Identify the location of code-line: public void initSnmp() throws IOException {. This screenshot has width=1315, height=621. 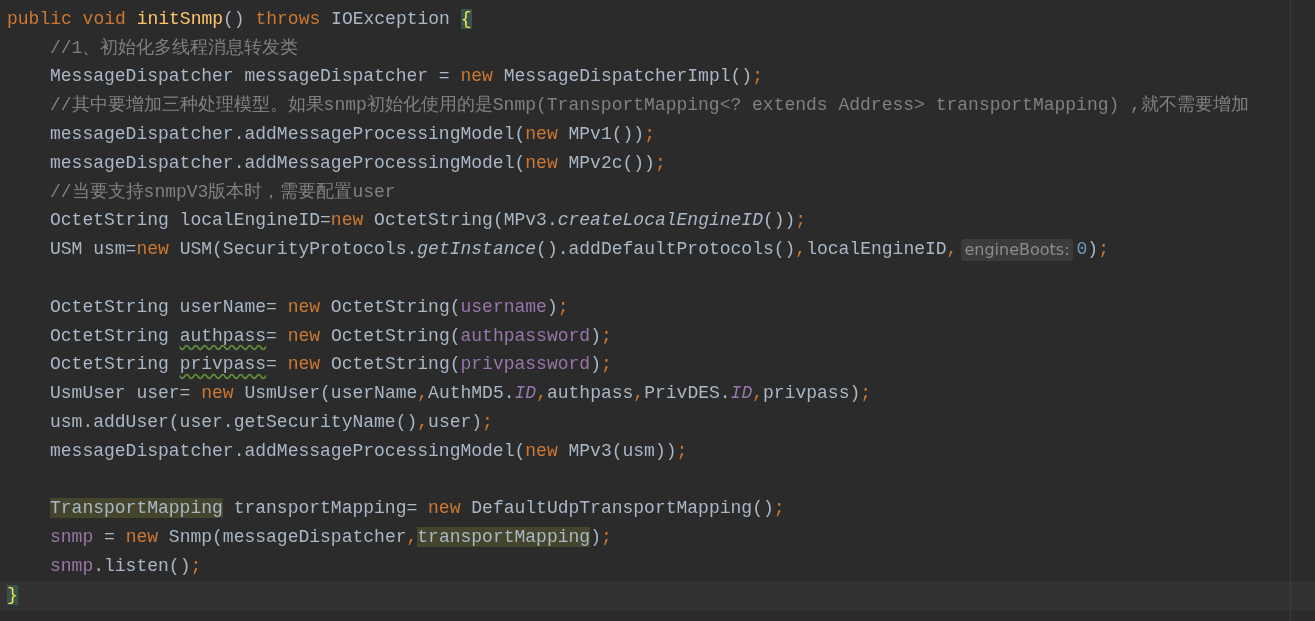
(239, 19).